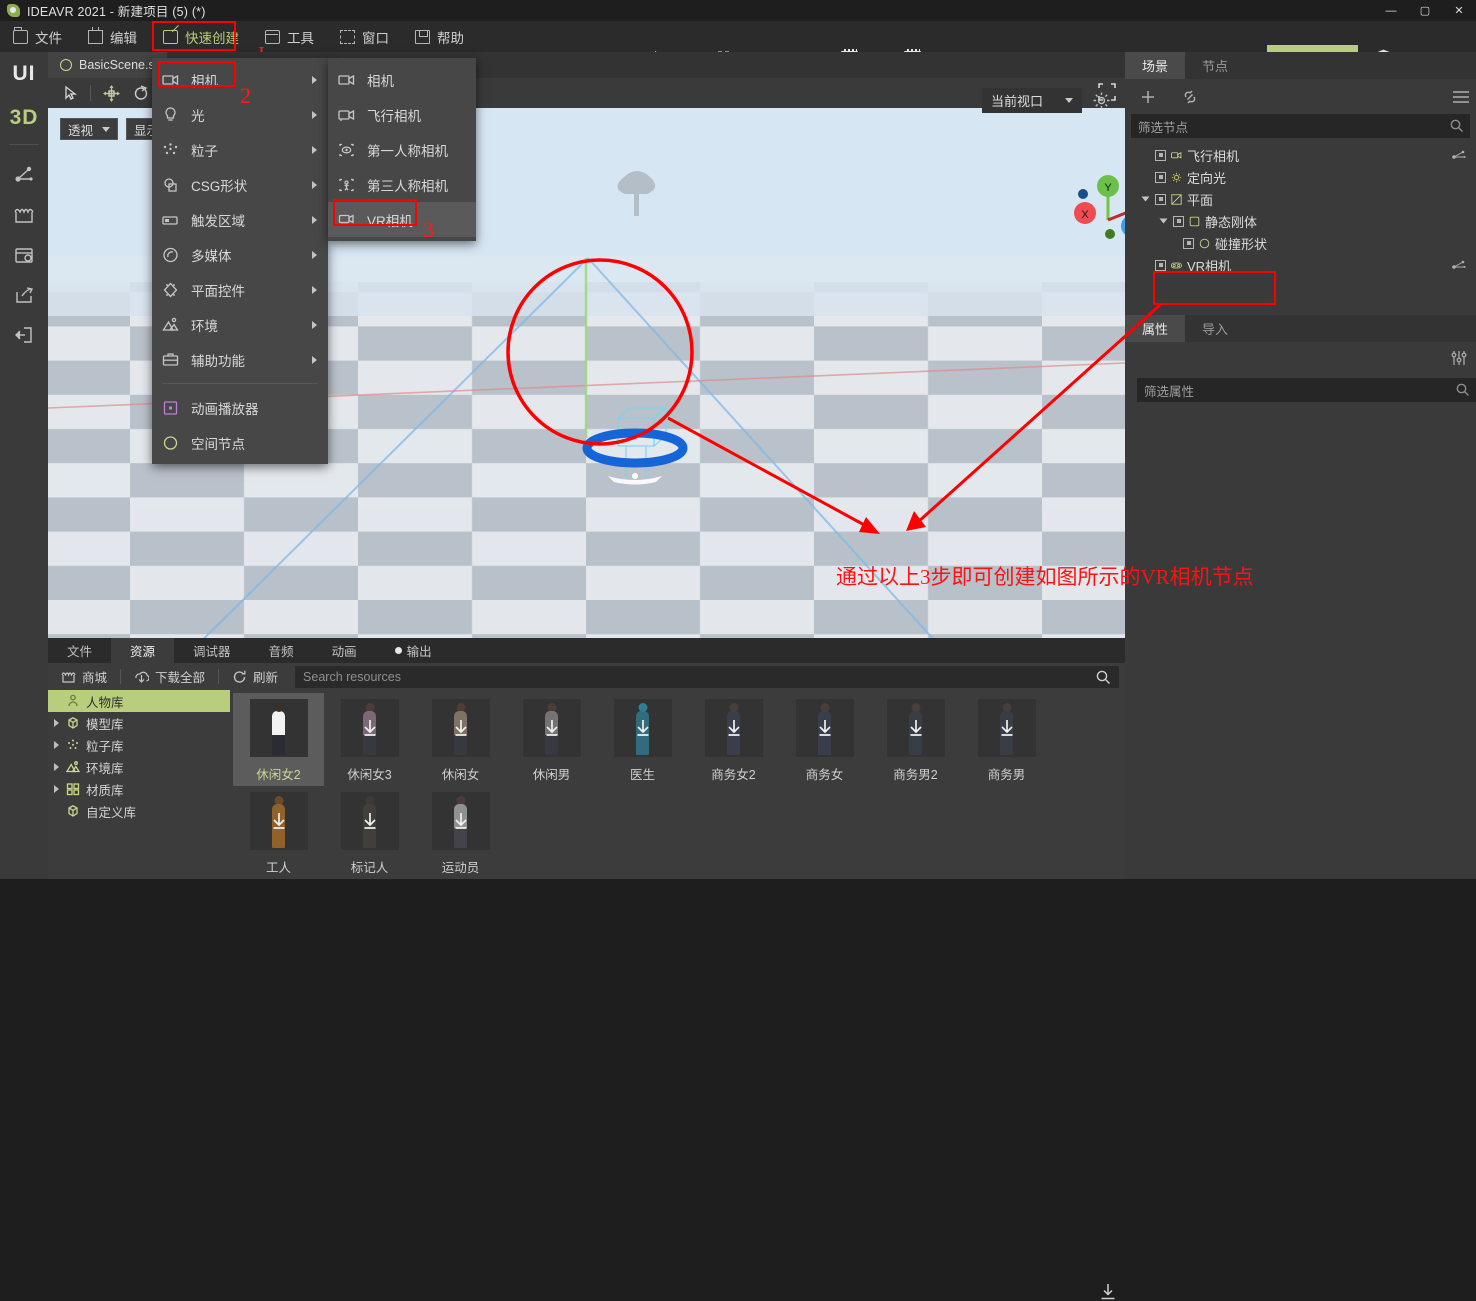 The height and width of the screenshot is (1301, 1476). I want to click on menu-edit: 编辑, so click(112, 36).